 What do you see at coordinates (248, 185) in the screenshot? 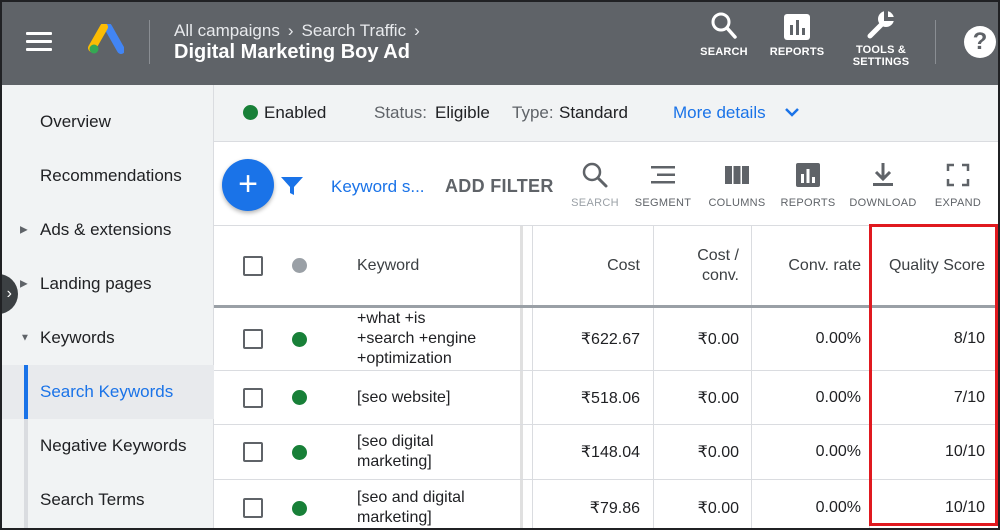
I see `add-keyword-button: +` at bounding box center [248, 185].